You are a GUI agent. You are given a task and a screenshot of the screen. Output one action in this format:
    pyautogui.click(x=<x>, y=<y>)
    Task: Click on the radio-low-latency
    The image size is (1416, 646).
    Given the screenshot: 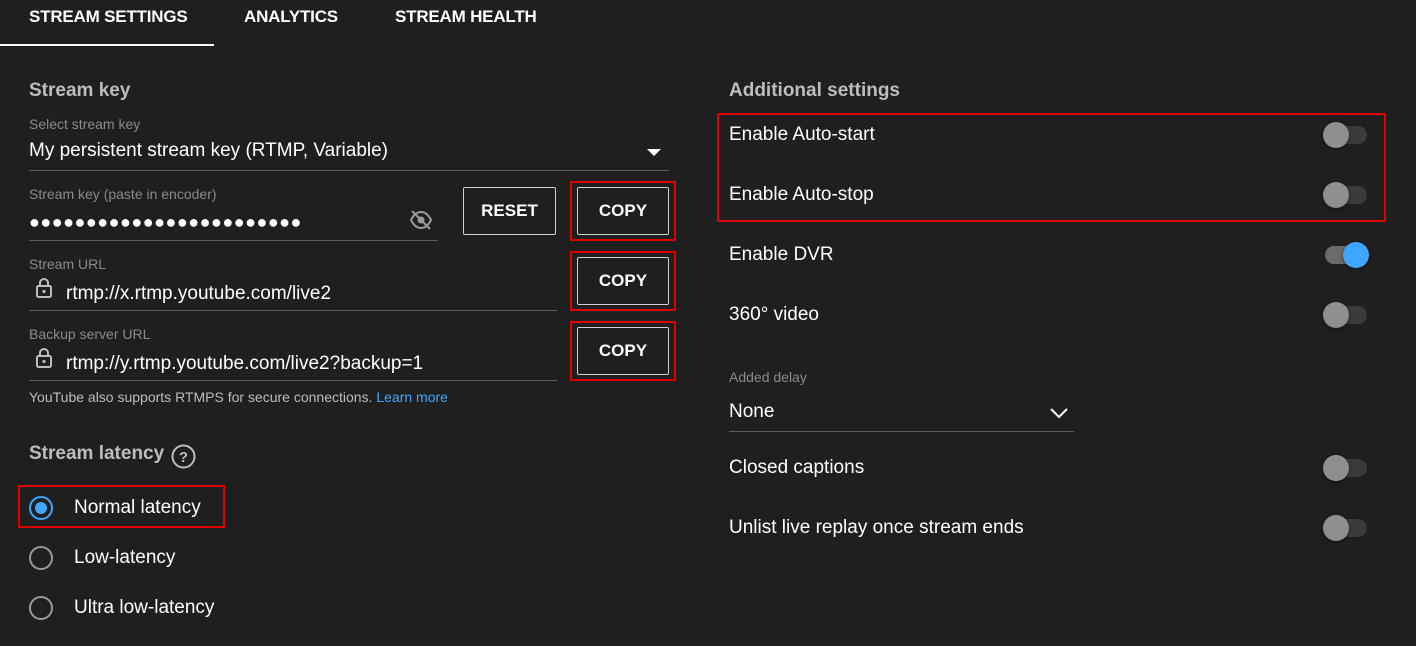 What is the action you would take?
    pyautogui.click(x=41, y=558)
    